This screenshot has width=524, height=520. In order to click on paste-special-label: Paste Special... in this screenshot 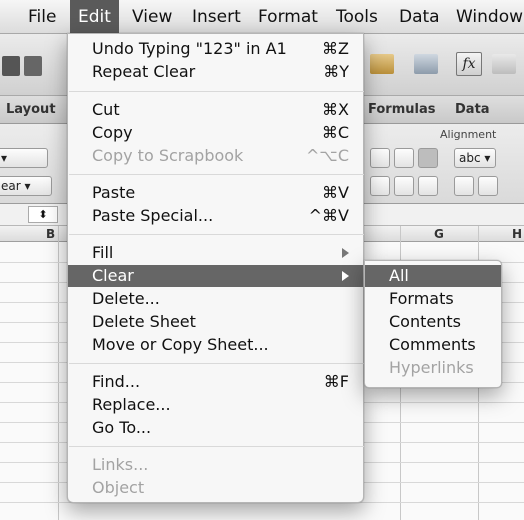, I will do `click(153, 215)`.